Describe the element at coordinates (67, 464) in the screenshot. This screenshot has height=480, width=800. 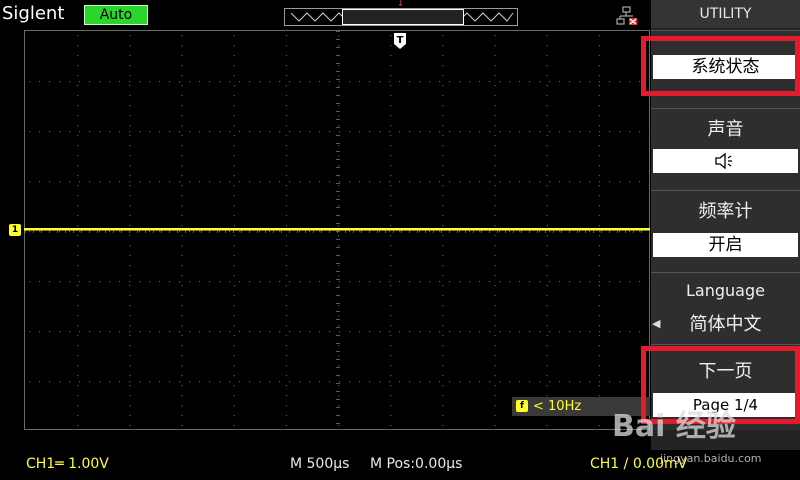
I see `ch1-scale-readout: CH1═ 1.00V` at that location.